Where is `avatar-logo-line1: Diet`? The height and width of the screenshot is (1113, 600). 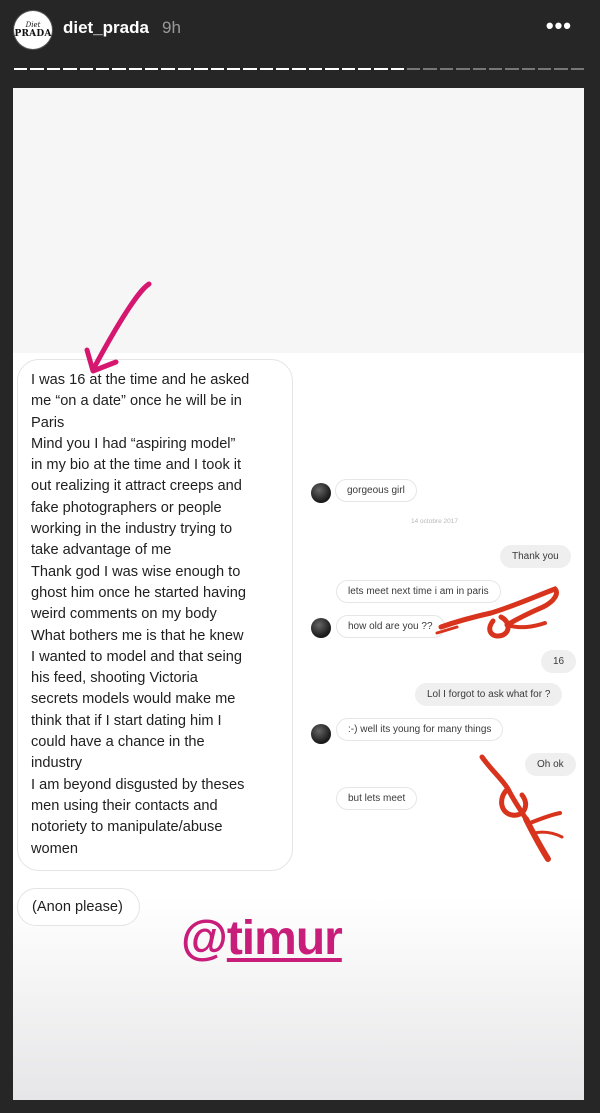 avatar-logo-line1: Diet is located at coordinates (33, 24).